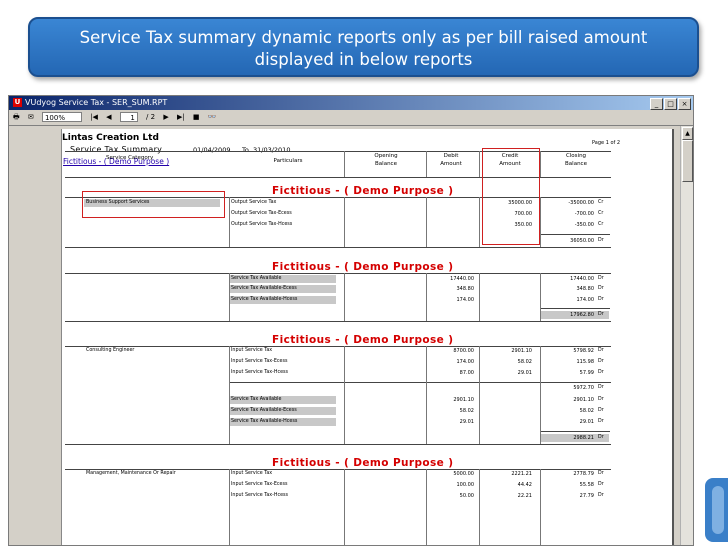 The height and width of the screenshot is (546, 728). What do you see at coordinates (466, 496) in the screenshot?
I see `debit-value: 50.00` at bounding box center [466, 496].